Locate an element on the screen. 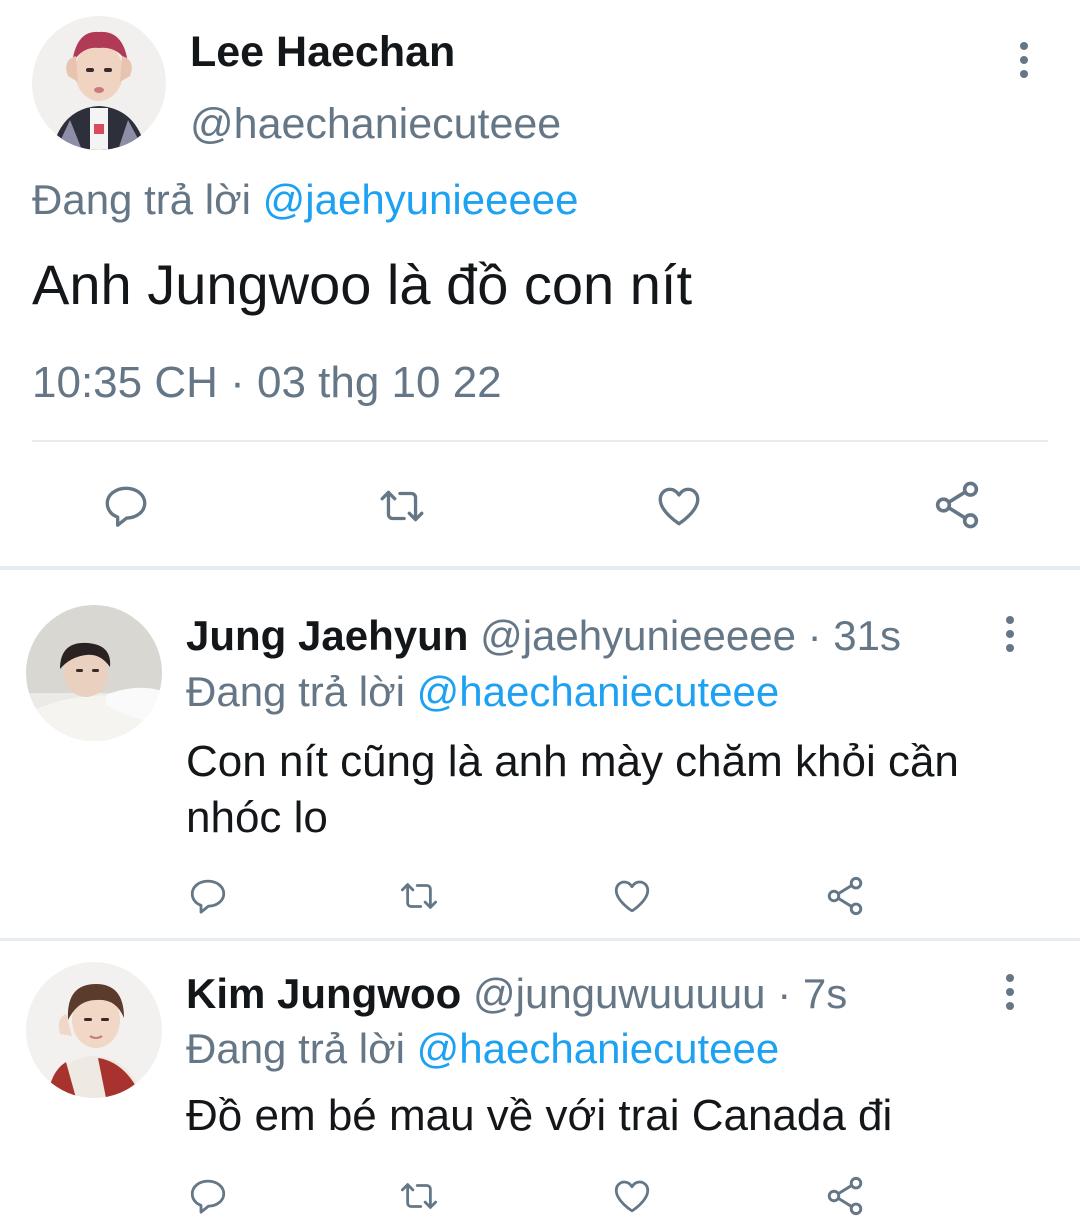 The image size is (1080, 1230). author-handle: @junguwuuuuu is located at coordinates (619, 993).